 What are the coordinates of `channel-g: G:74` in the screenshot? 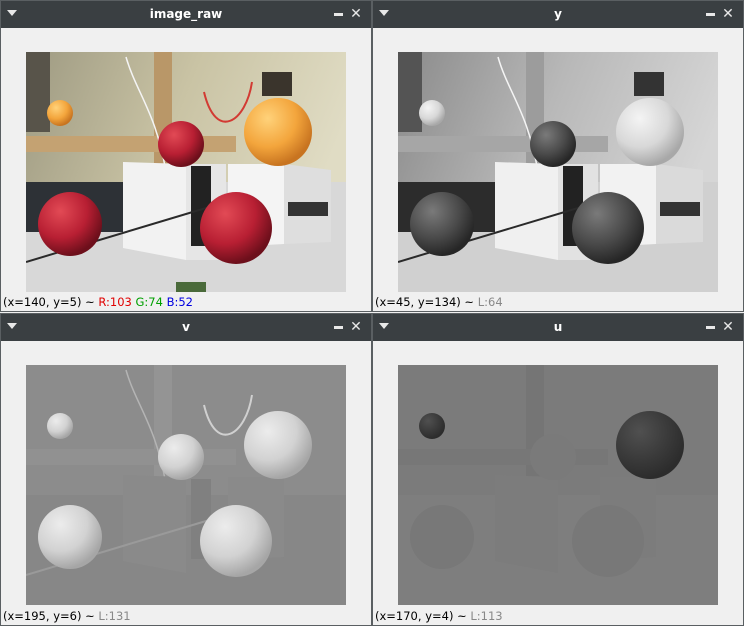 It's located at (149, 302).